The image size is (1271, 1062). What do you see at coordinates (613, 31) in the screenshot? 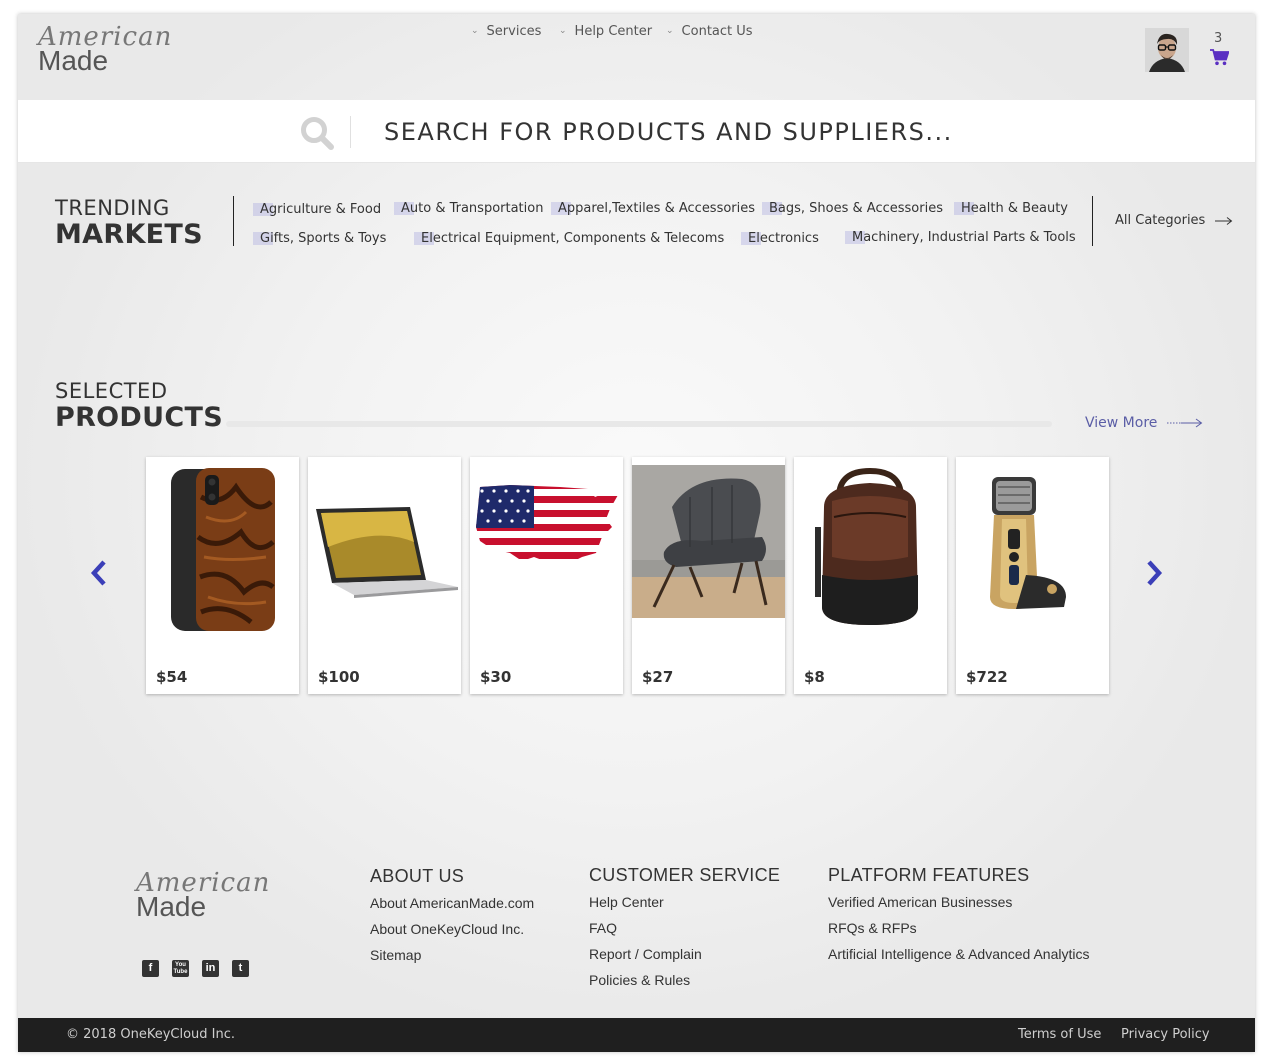
I see `nav-help-center-label: Help Center` at bounding box center [613, 31].